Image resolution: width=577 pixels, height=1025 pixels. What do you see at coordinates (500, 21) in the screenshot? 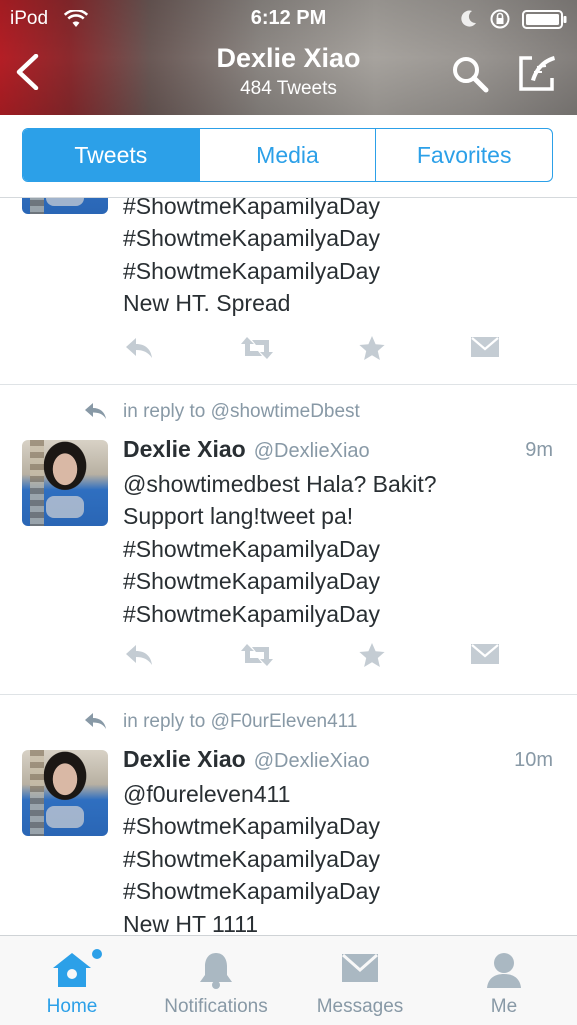
I see `rotation-lock-icon` at bounding box center [500, 21].